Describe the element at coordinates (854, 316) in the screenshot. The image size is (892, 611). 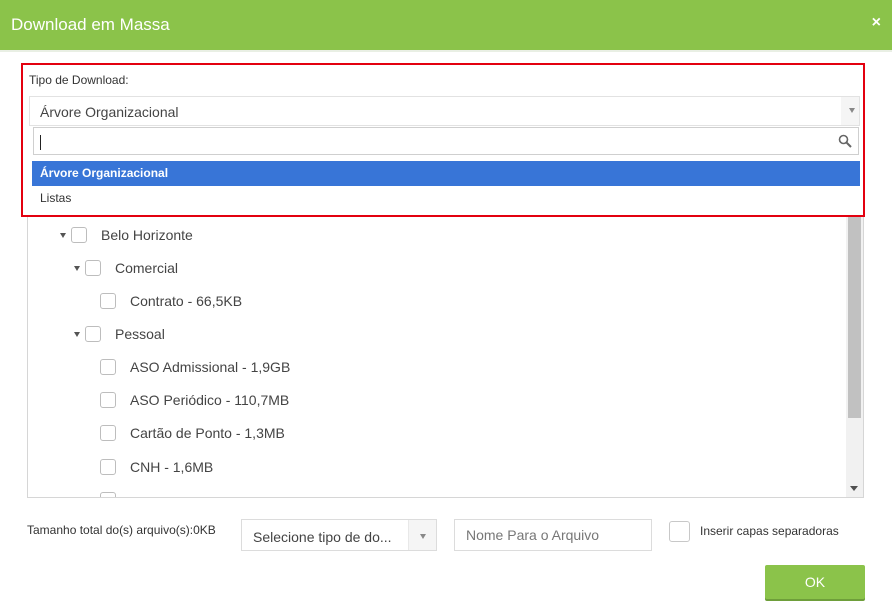
I see `scroll-thumb` at that location.